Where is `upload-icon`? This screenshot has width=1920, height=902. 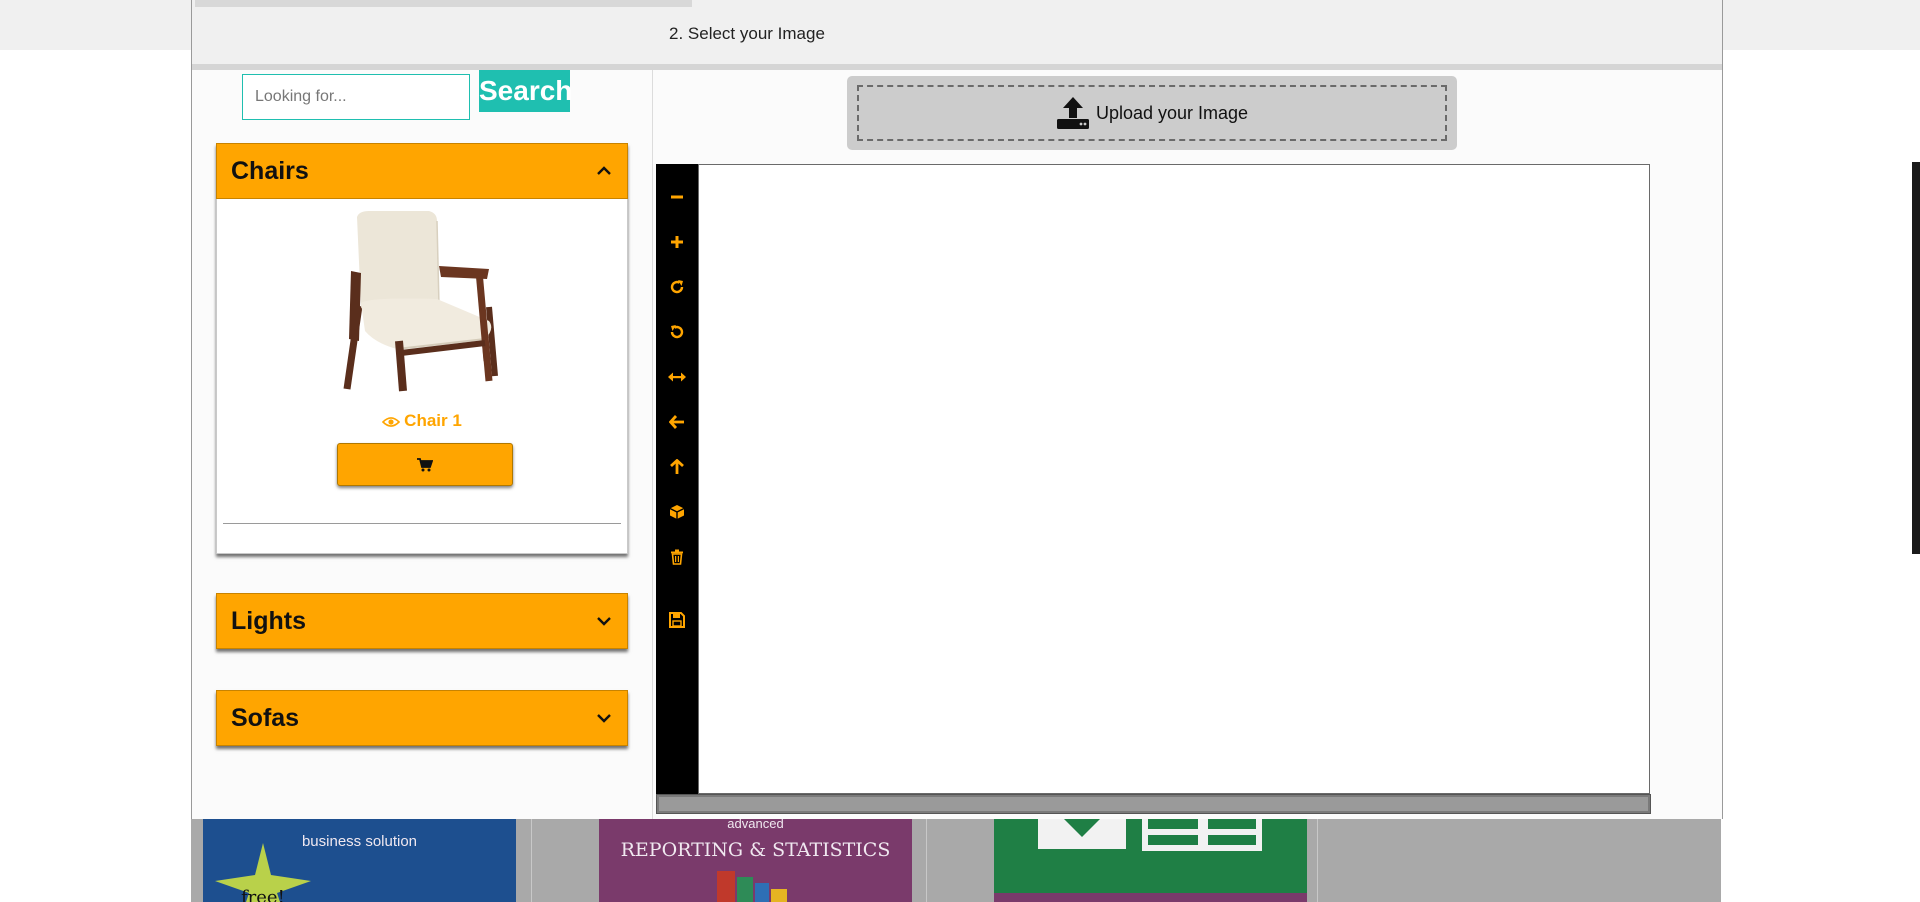
upload-icon is located at coordinates (1072, 113).